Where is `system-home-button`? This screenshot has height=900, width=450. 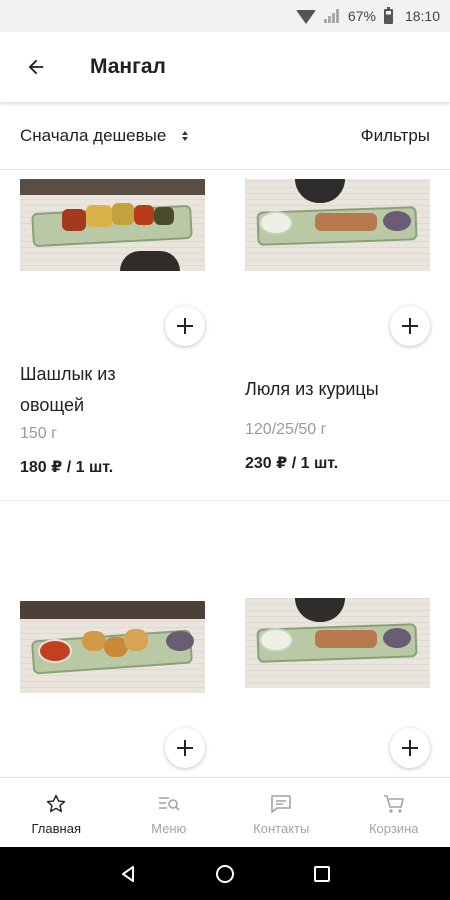 system-home-button is located at coordinates (225, 874).